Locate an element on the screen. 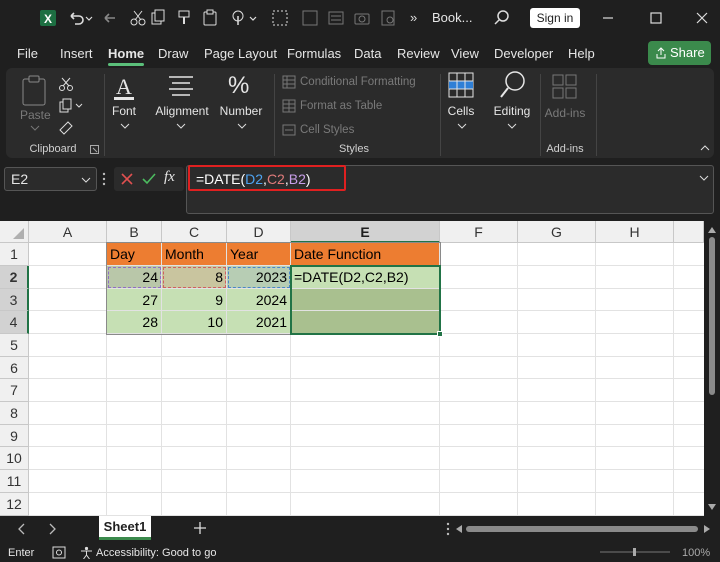  column-header-b: B is located at coordinates (134, 232).